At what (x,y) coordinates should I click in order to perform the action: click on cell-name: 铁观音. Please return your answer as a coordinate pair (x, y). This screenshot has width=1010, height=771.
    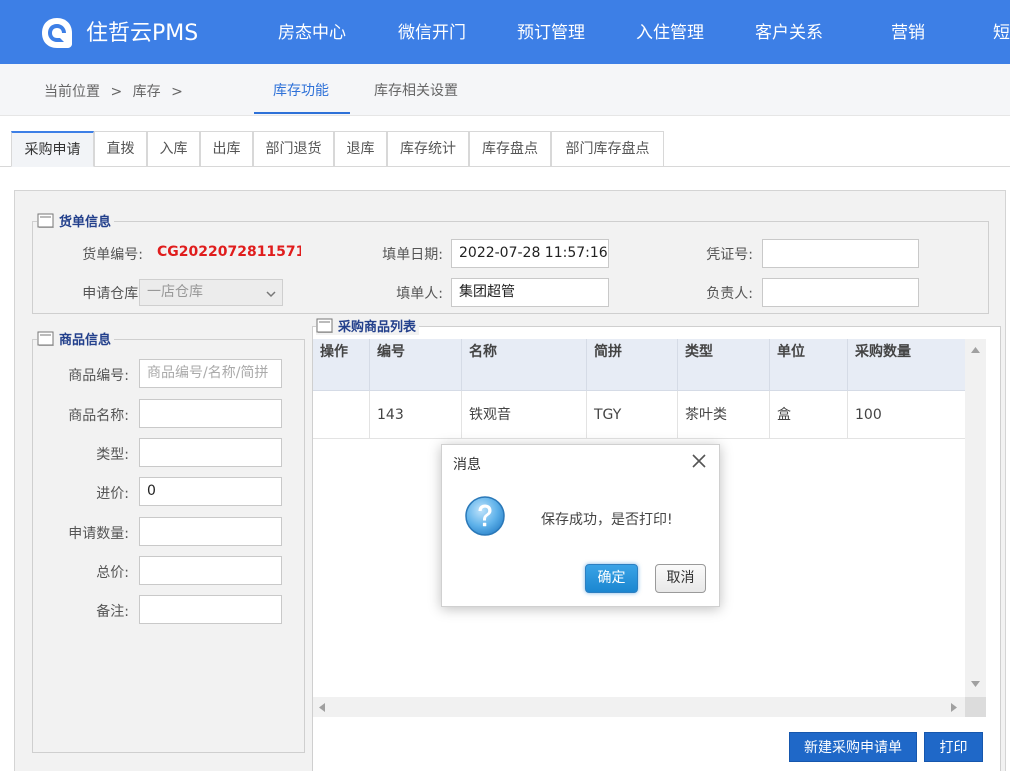
    Looking at the image, I should click on (524, 415).